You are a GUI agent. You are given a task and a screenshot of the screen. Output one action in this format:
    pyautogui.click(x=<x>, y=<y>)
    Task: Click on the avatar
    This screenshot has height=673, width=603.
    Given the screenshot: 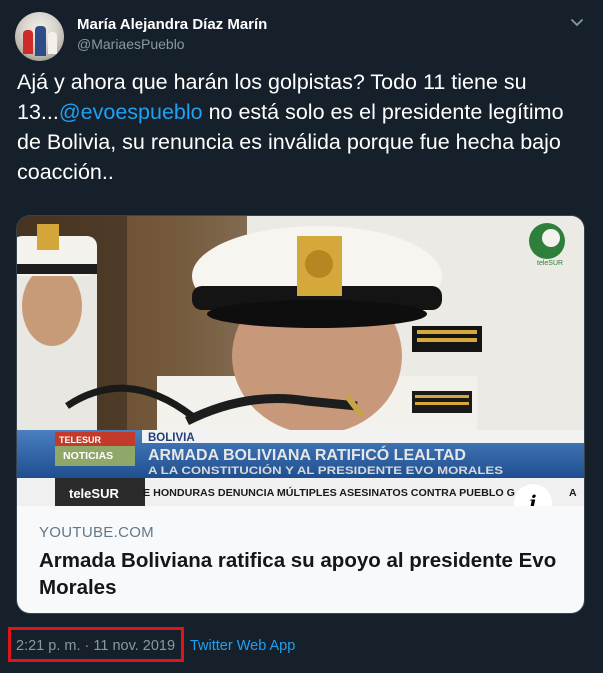 What is the action you would take?
    pyautogui.click(x=39, y=36)
    